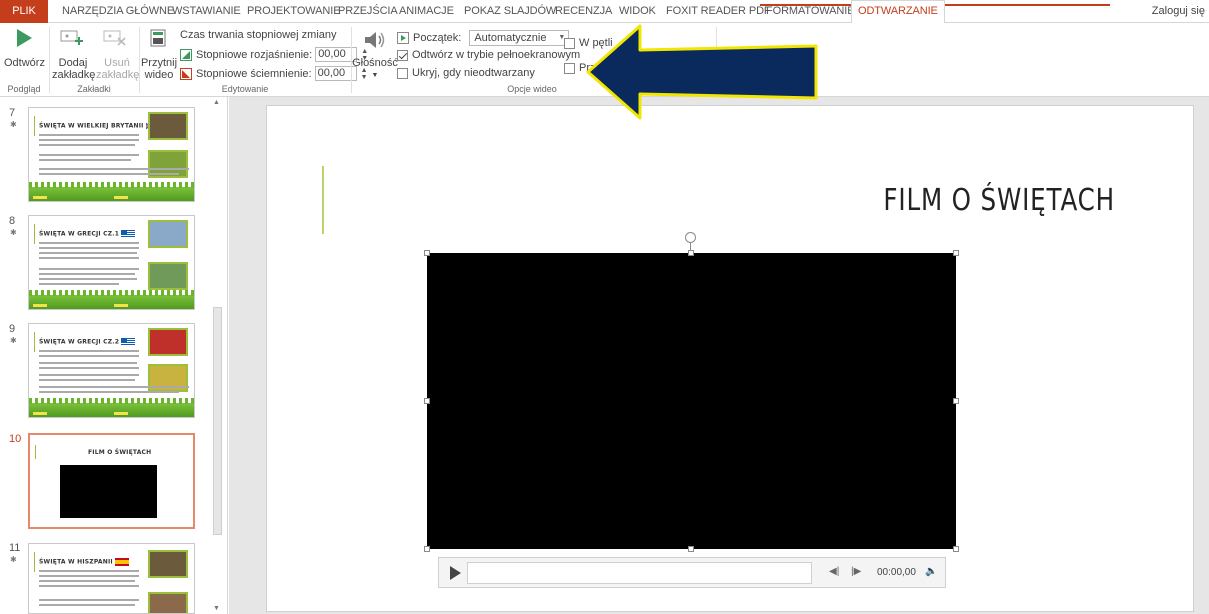 The height and width of the screenshot is (614, 1209). What do you see at coordinates (569, 43) in the screenshot?
I see `loop-checkbox` at bounding box center [569, 43].